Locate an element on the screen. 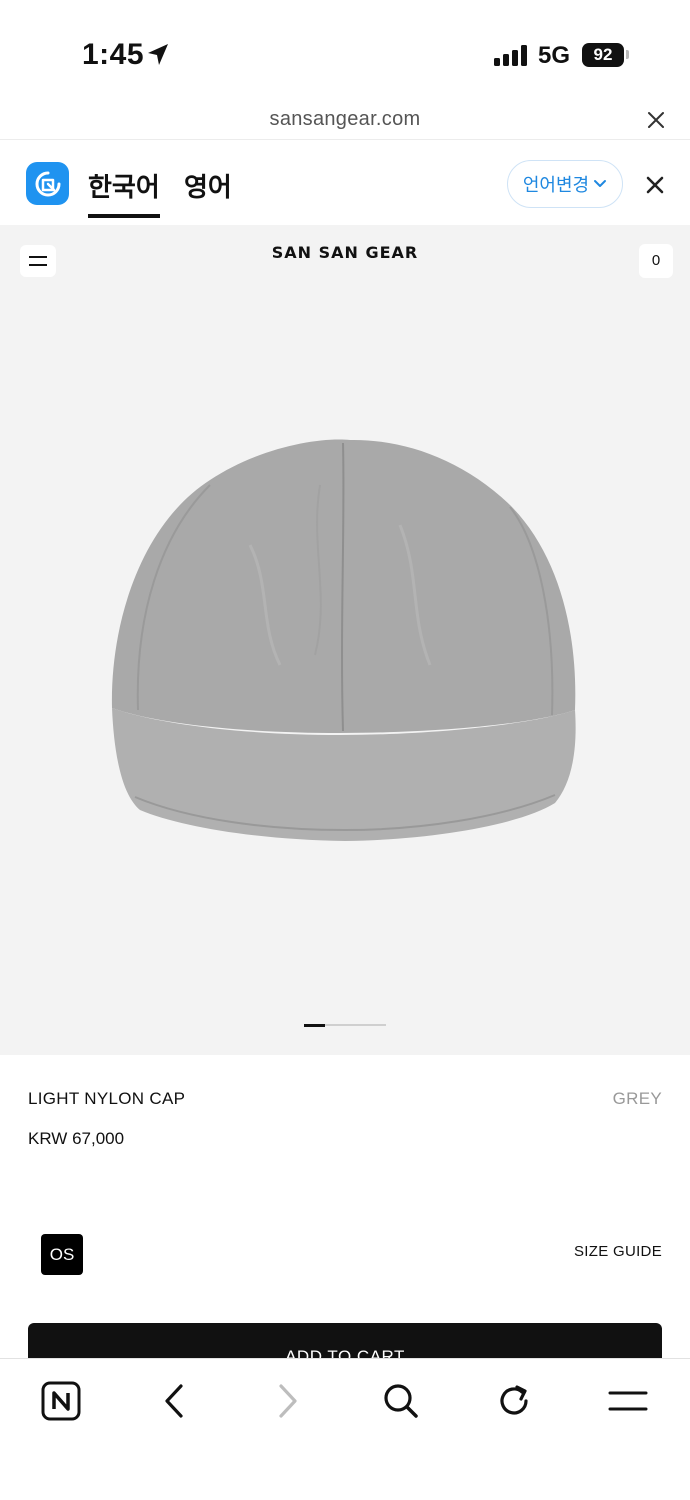 The image size is (690, 1500). close-translate-icon is located at coordinates (655, 185).